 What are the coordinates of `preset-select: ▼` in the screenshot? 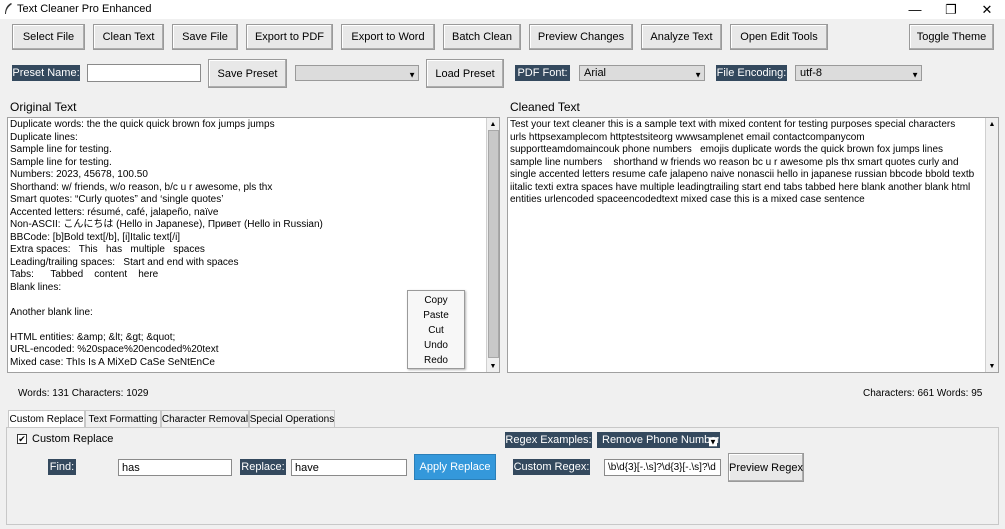 It's located at (357, 73).